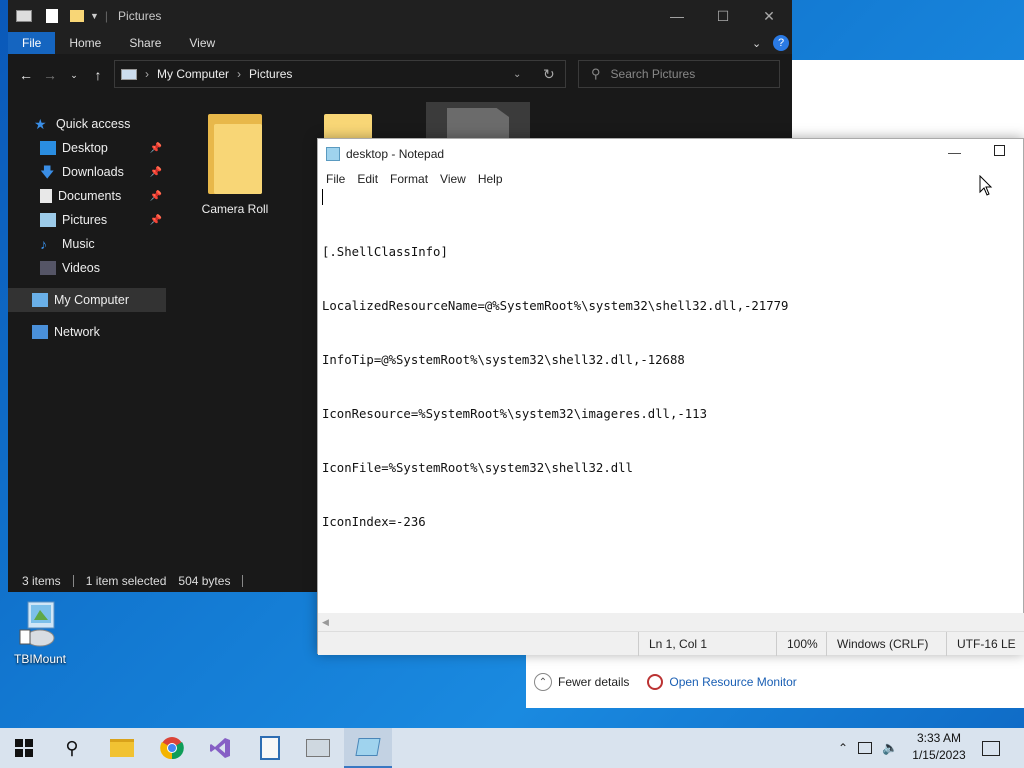  I want to click on open-resource-monitor-link: Open Resource Monitor, so click(732, 682).